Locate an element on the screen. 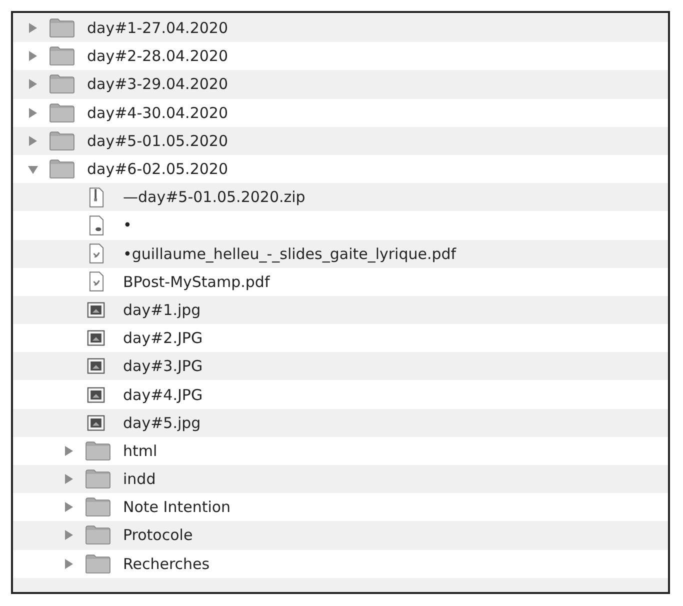  item-name: day#4-30.04.2020 is located at coordinates (157, 113).